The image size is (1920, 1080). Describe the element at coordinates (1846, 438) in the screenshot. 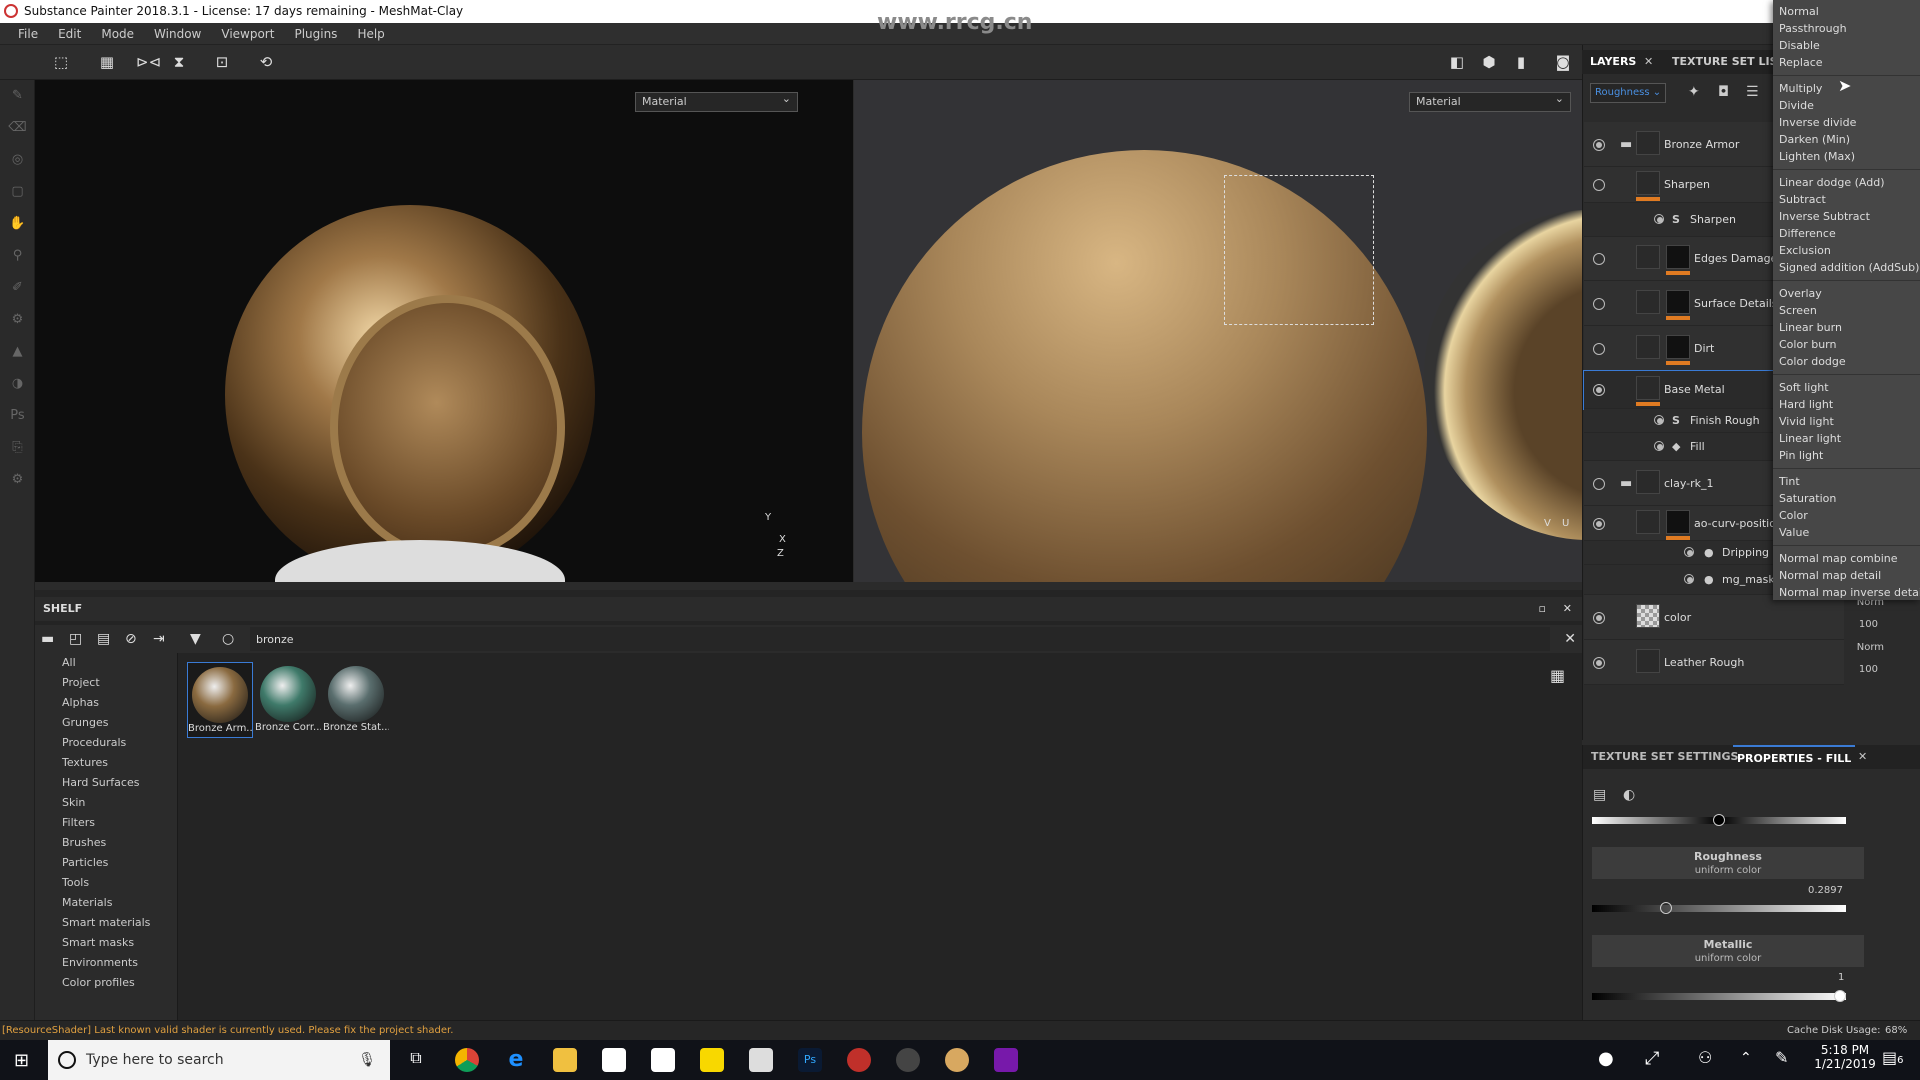

I see `blend-mode-option: Linear light` at that location.